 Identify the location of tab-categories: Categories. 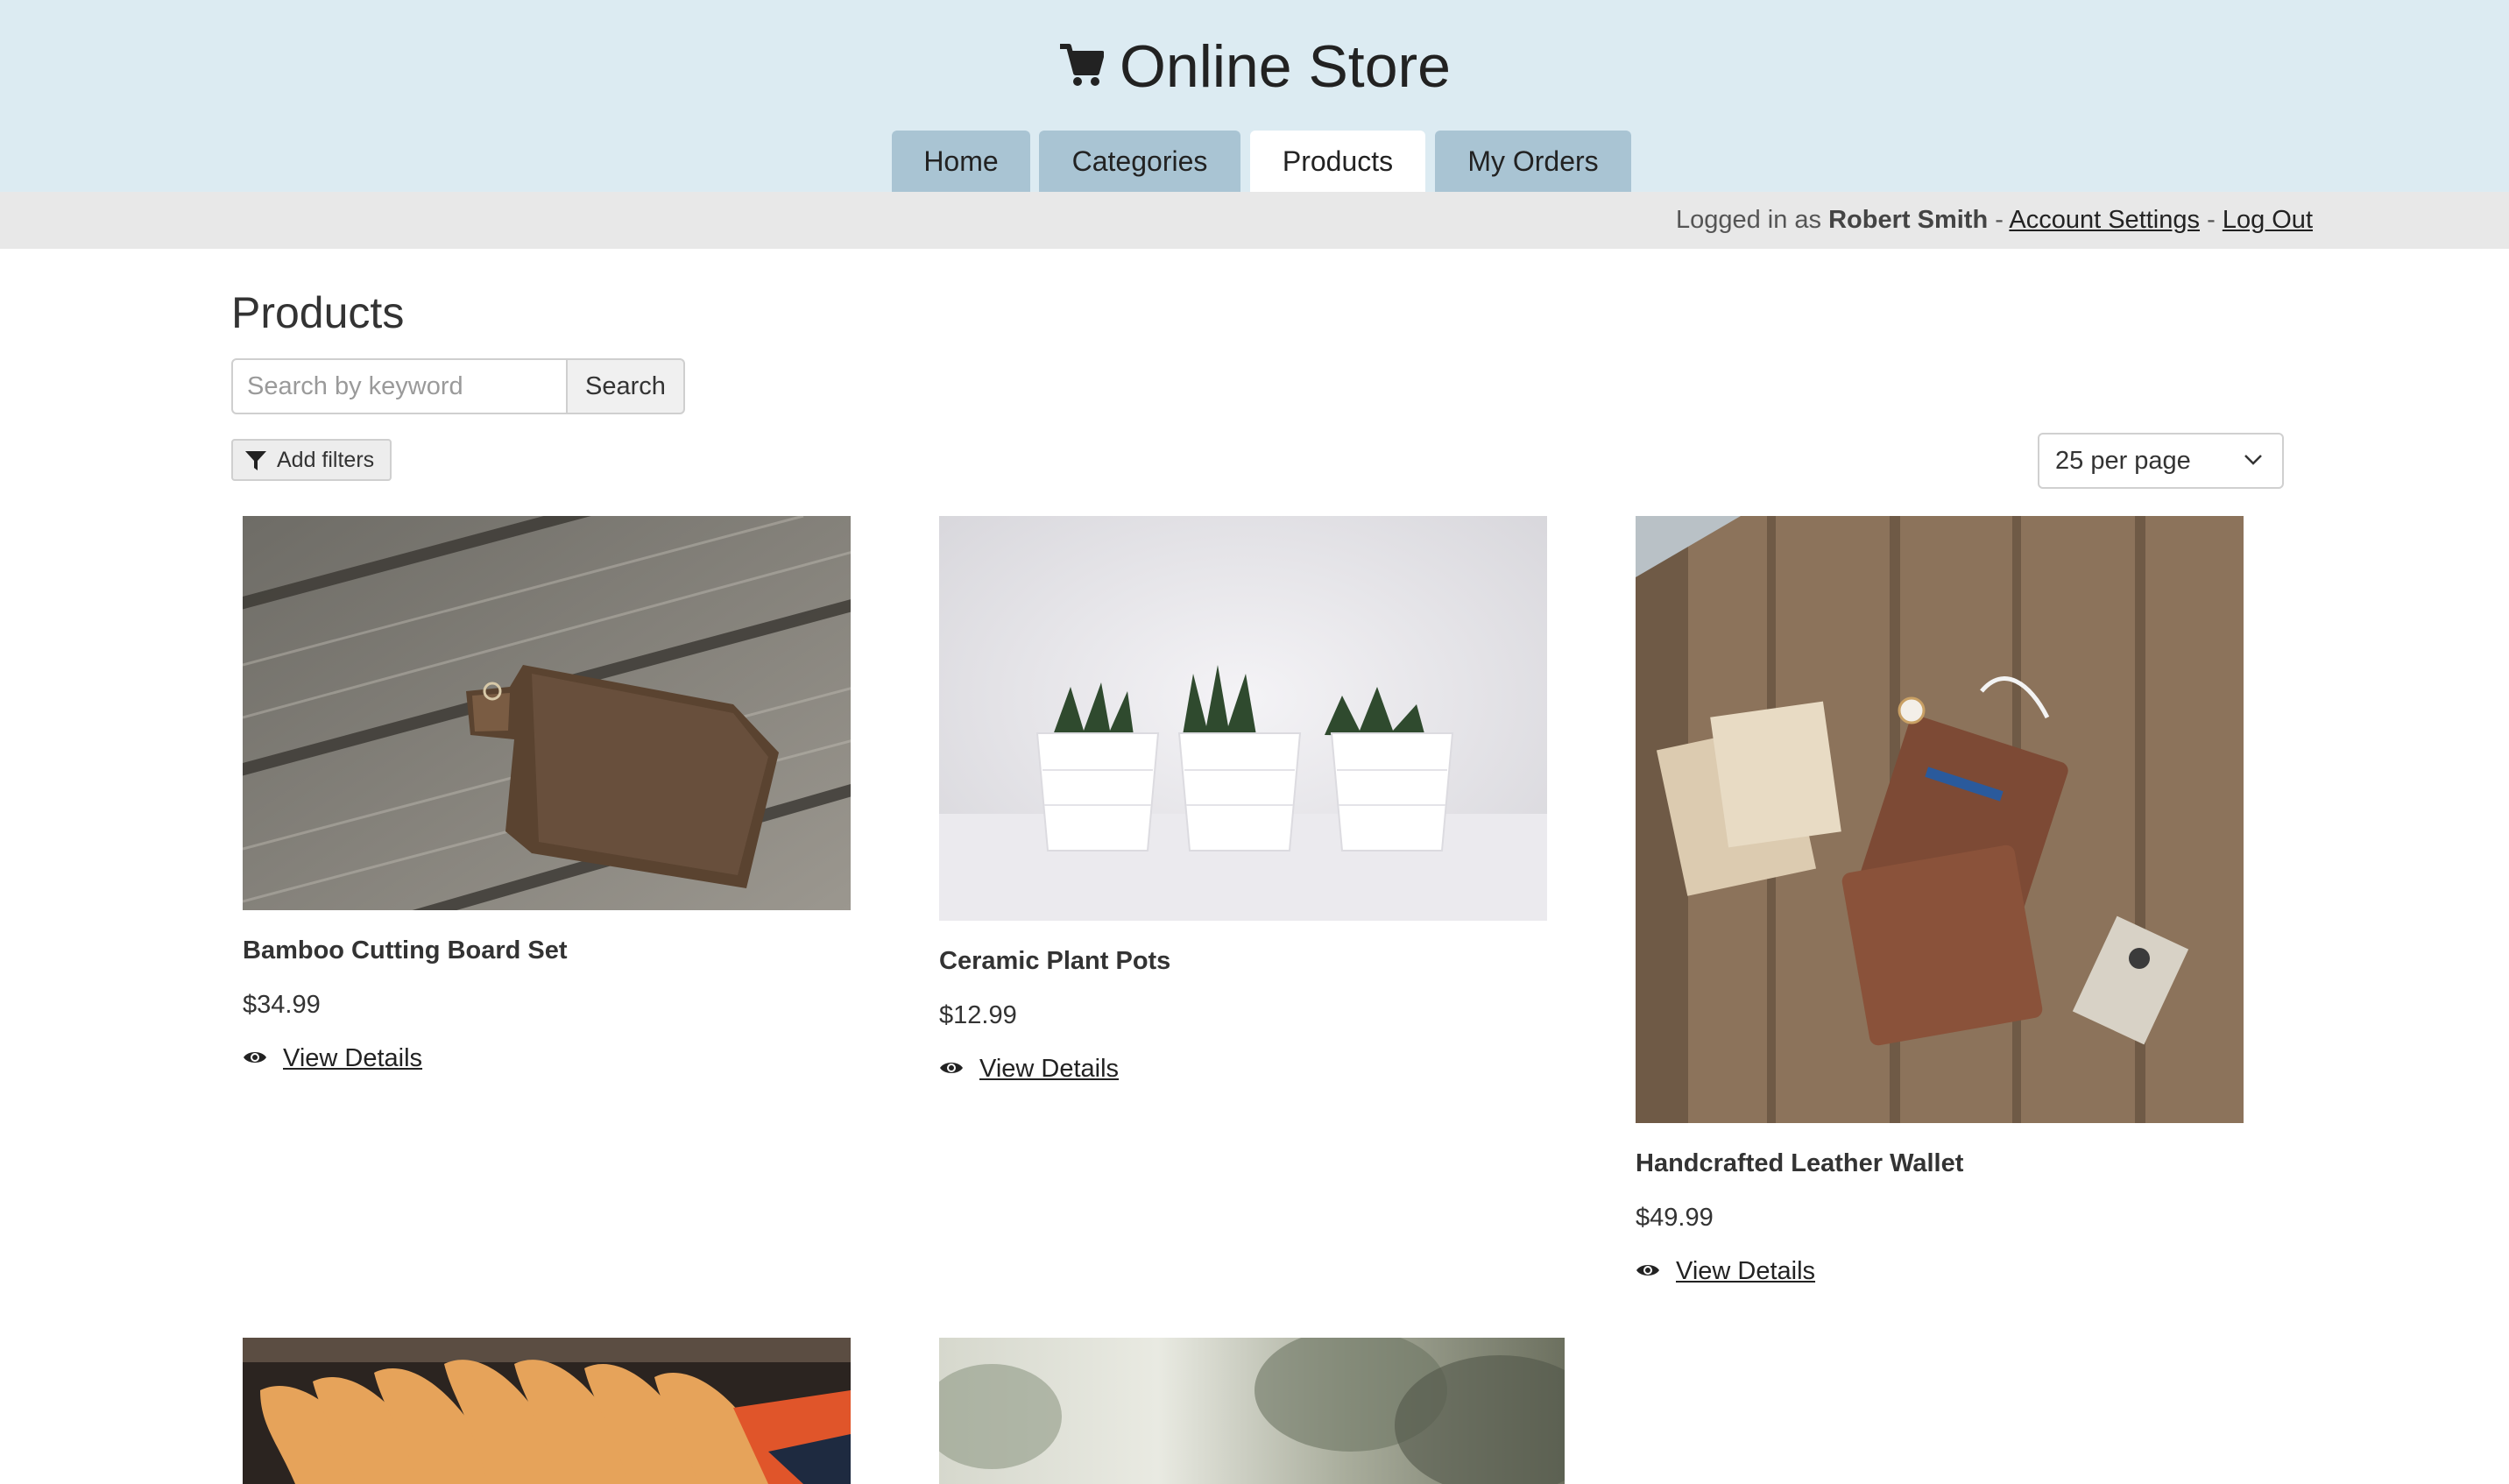
(1140, 161).